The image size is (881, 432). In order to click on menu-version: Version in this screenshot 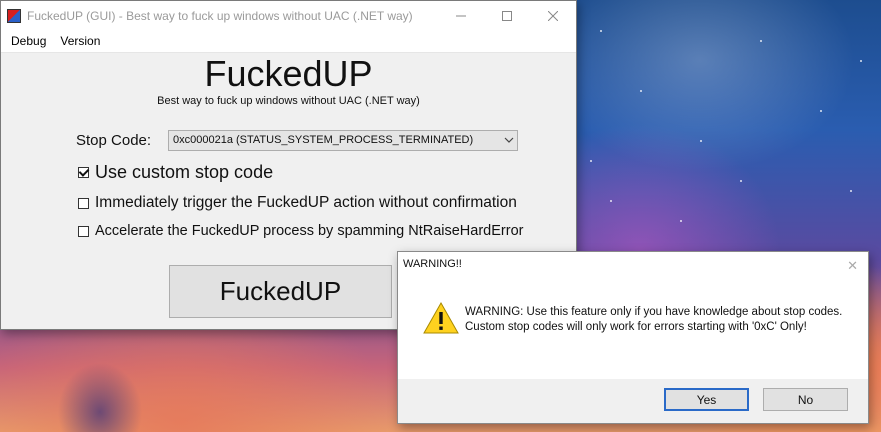, I will do `click(80, 41)`.